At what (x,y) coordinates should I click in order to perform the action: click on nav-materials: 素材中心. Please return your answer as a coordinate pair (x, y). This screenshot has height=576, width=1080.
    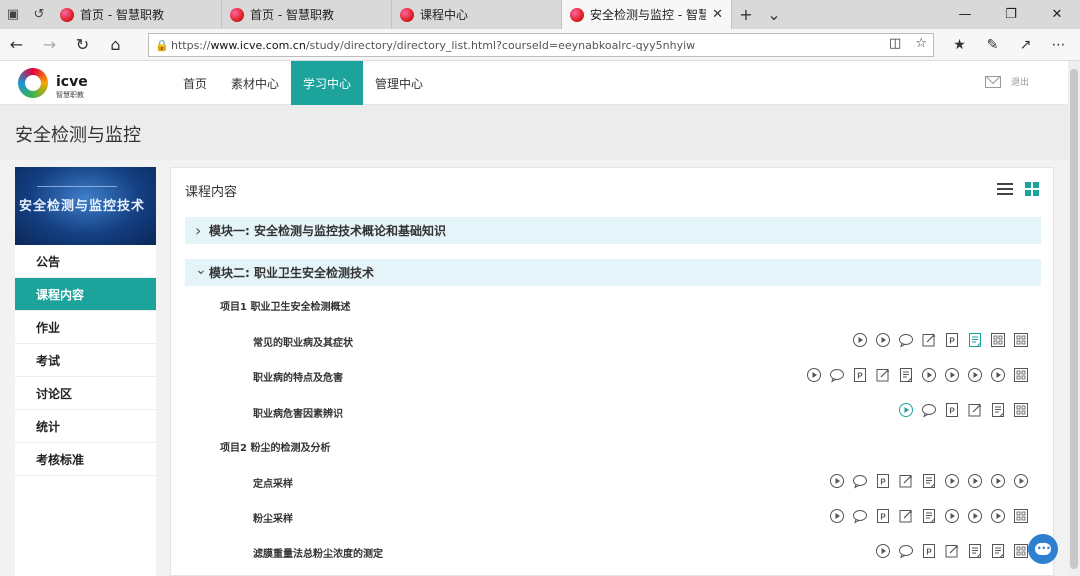
    Looking at the image, I should click on (255, 83).